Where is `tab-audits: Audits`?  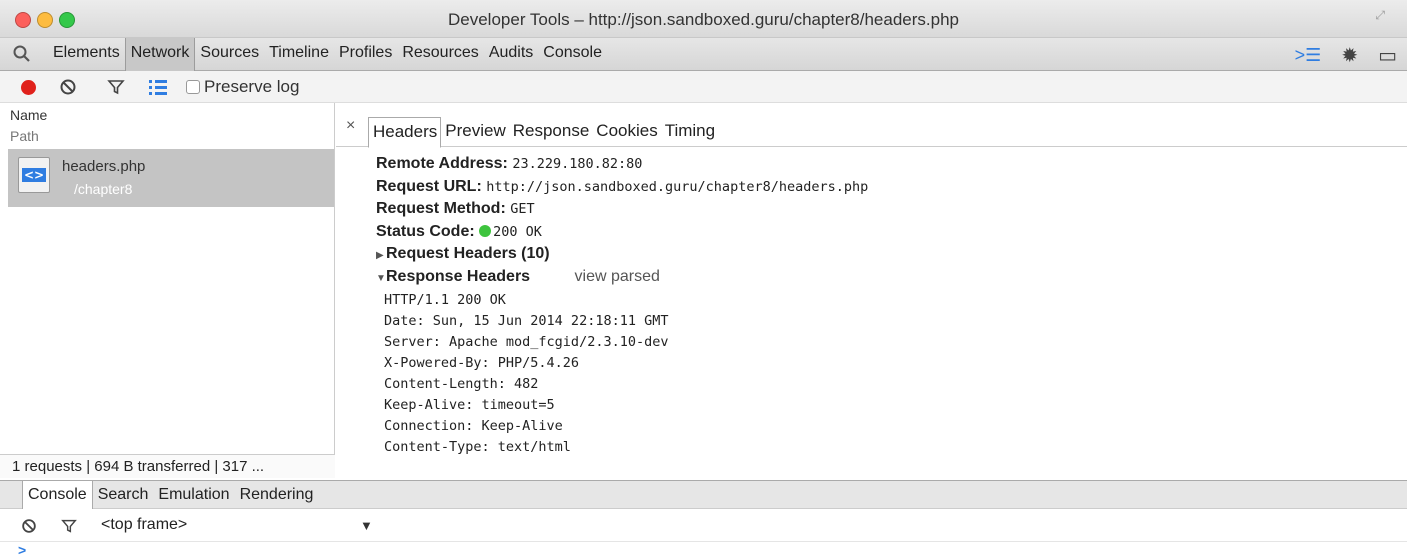 tab-audits: Audits is located at coordinates (511, 54).